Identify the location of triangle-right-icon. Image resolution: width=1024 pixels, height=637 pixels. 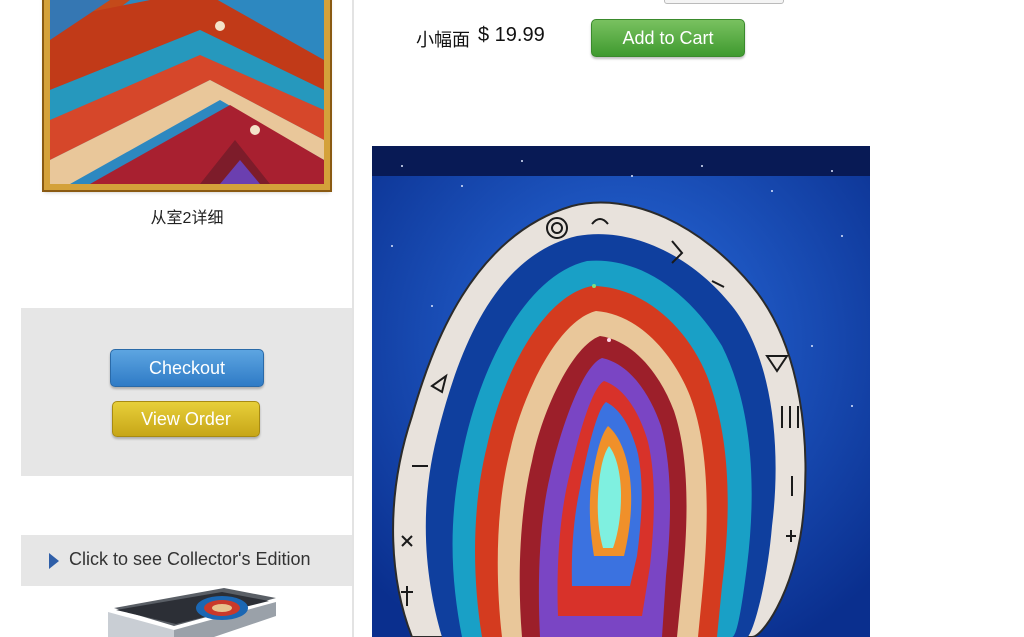
(54, 561).